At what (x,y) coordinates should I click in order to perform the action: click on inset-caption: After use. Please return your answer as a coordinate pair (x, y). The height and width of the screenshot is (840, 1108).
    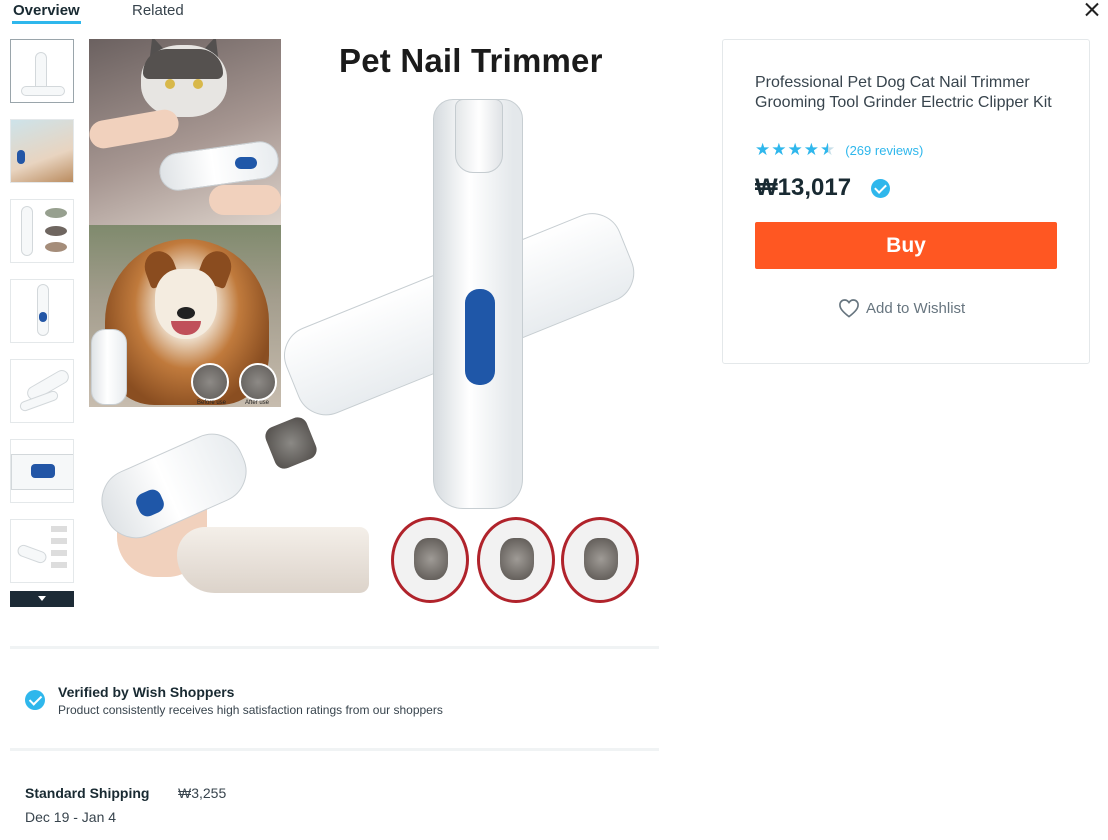
    Looking at the image, I should click on (257, 403).